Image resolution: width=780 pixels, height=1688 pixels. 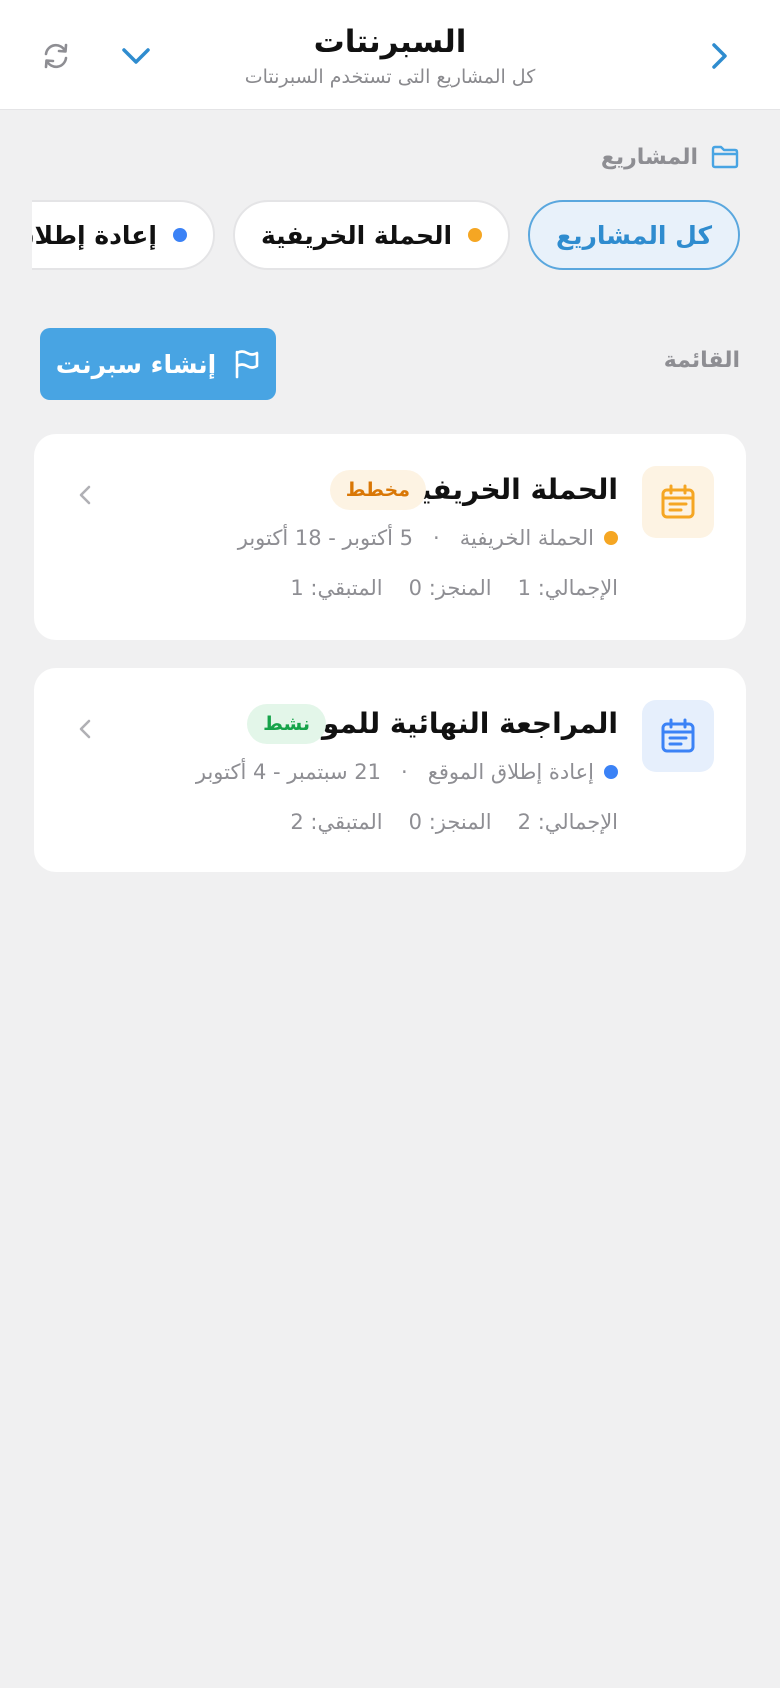 What do you see at coordinates (286, 724) in the screenshot?
I see `status-badge: نشط` at bounding box center [286, 724].